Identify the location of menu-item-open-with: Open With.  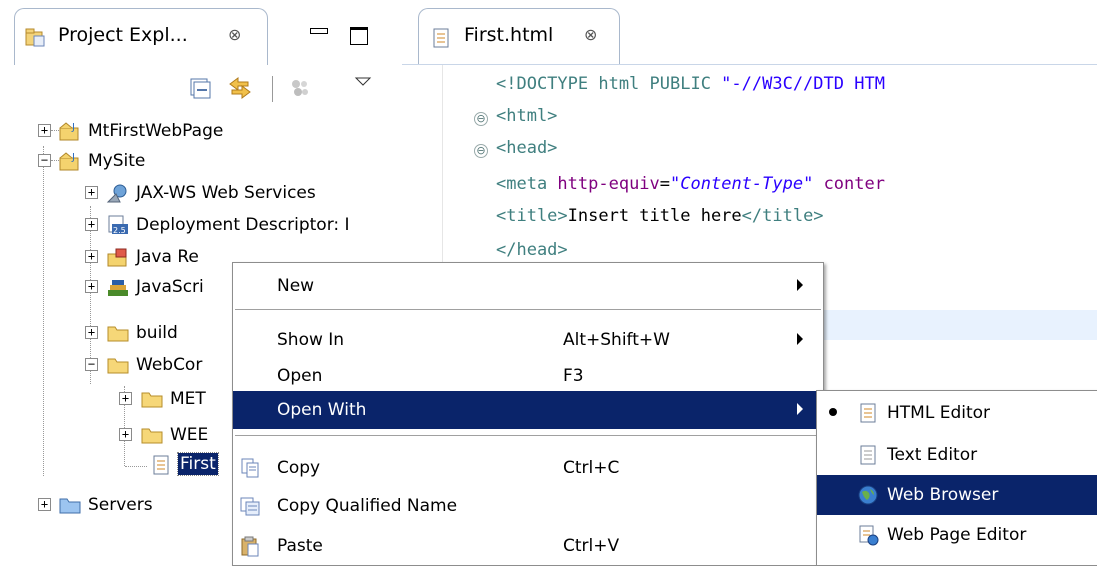
(528, 410).